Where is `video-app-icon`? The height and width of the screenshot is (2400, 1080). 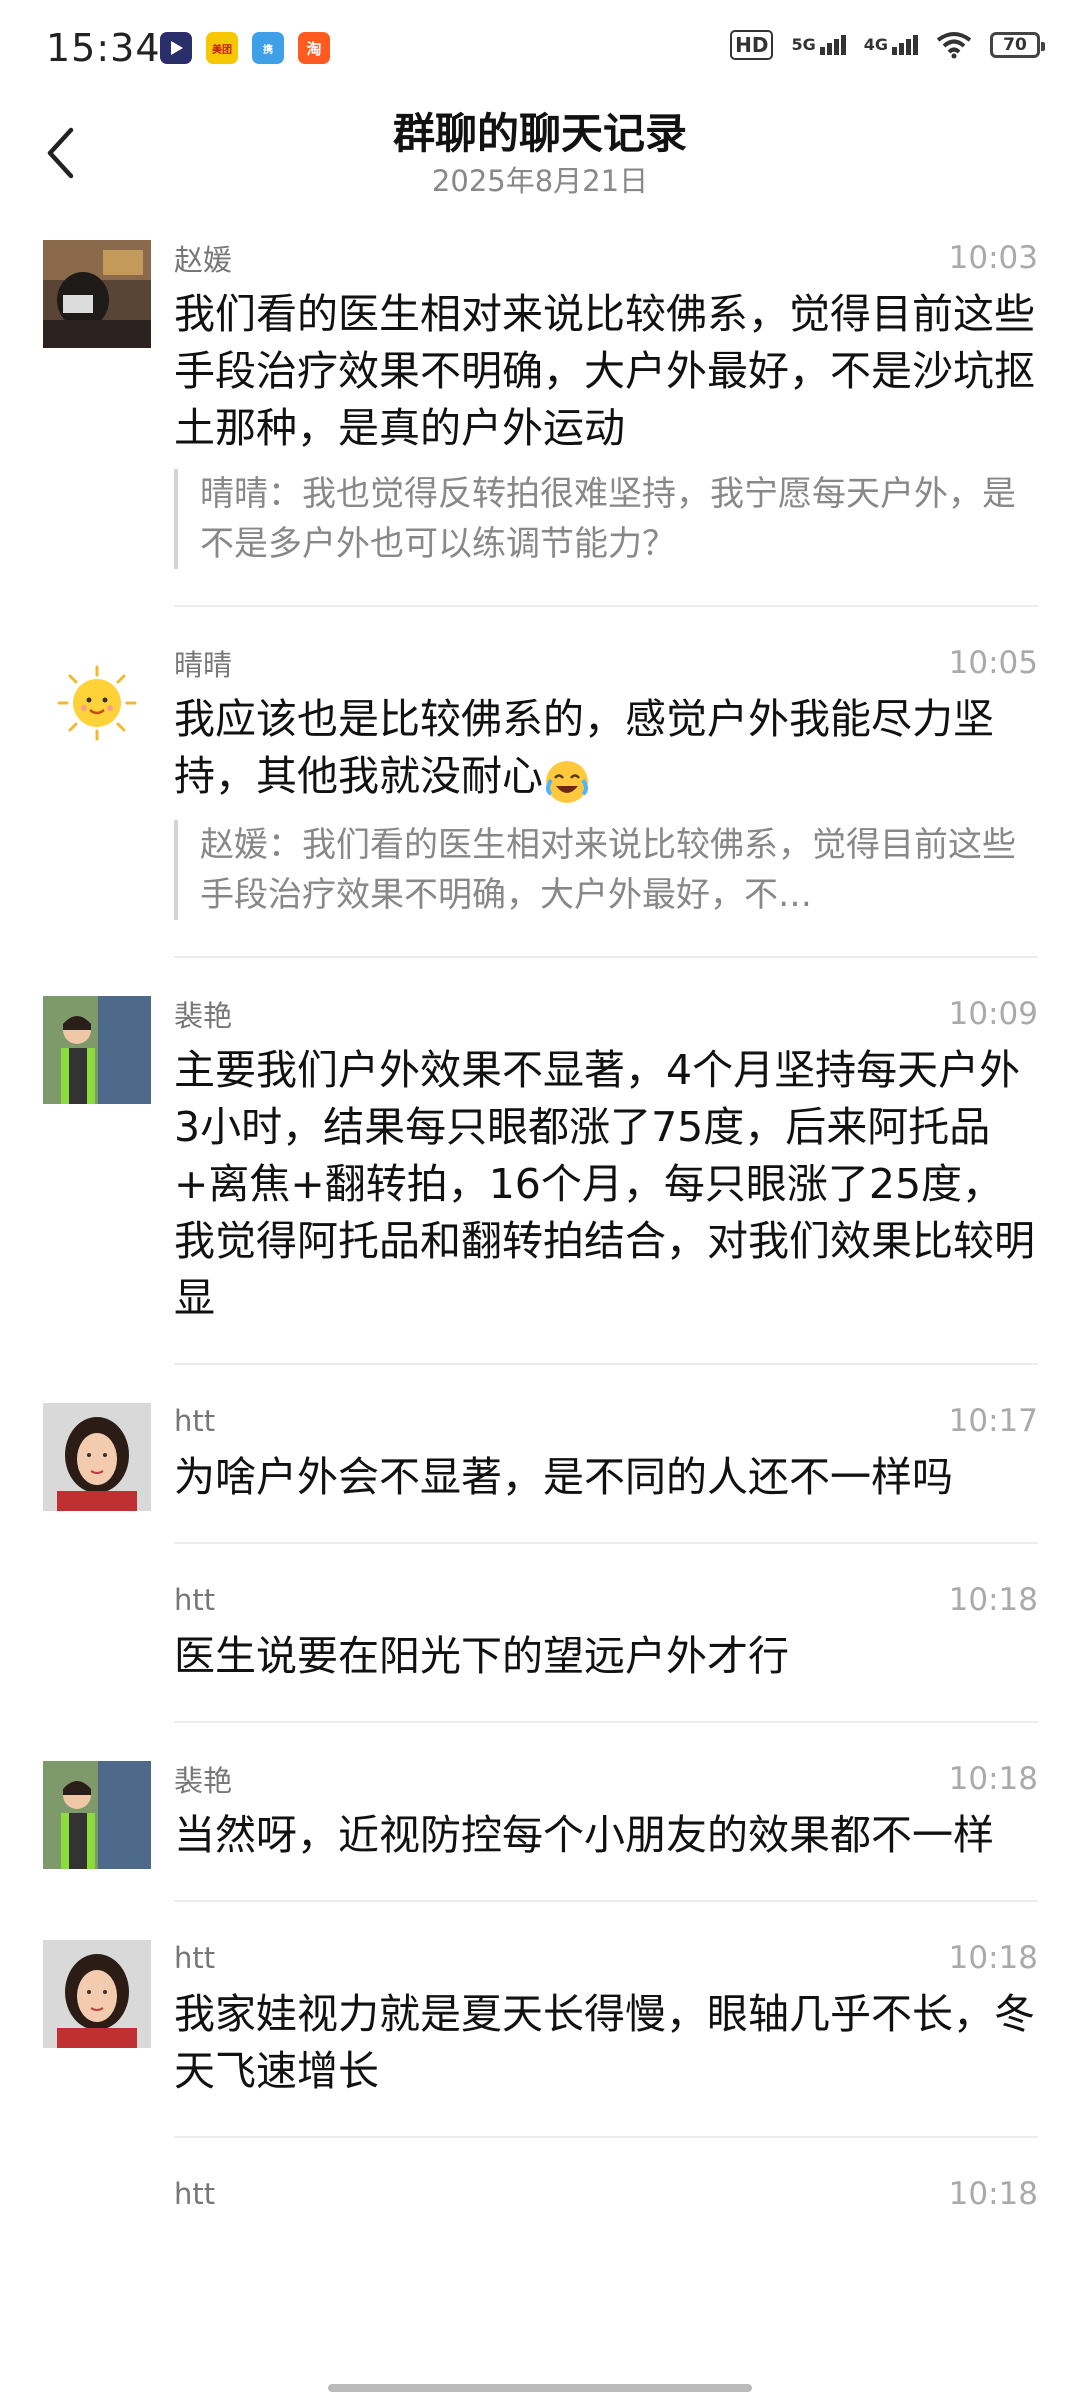 video-app-icon is located at coordinates (176, 48).